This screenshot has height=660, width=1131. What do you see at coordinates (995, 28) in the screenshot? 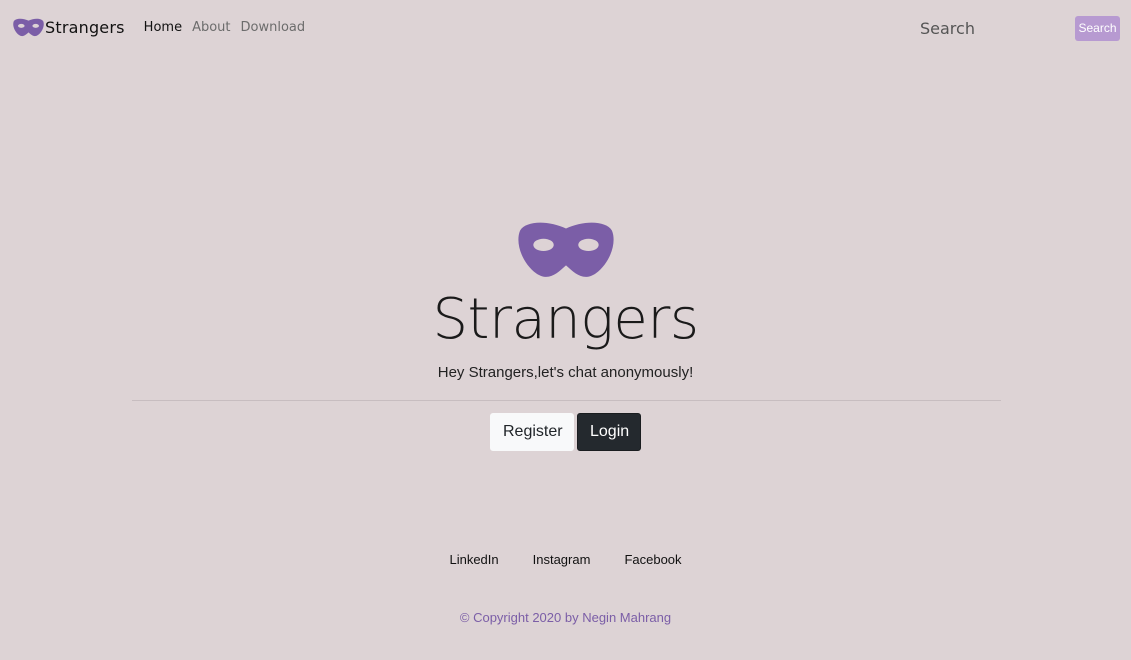
I see `search-input` at bounding box center [995, 28].